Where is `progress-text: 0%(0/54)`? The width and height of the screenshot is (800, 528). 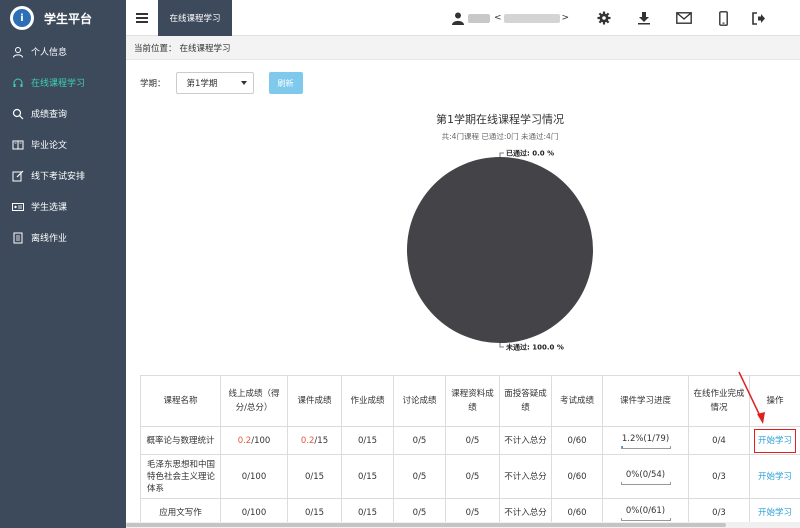 progress-text: 0%(0/54) is located at coordinates (645, 474).